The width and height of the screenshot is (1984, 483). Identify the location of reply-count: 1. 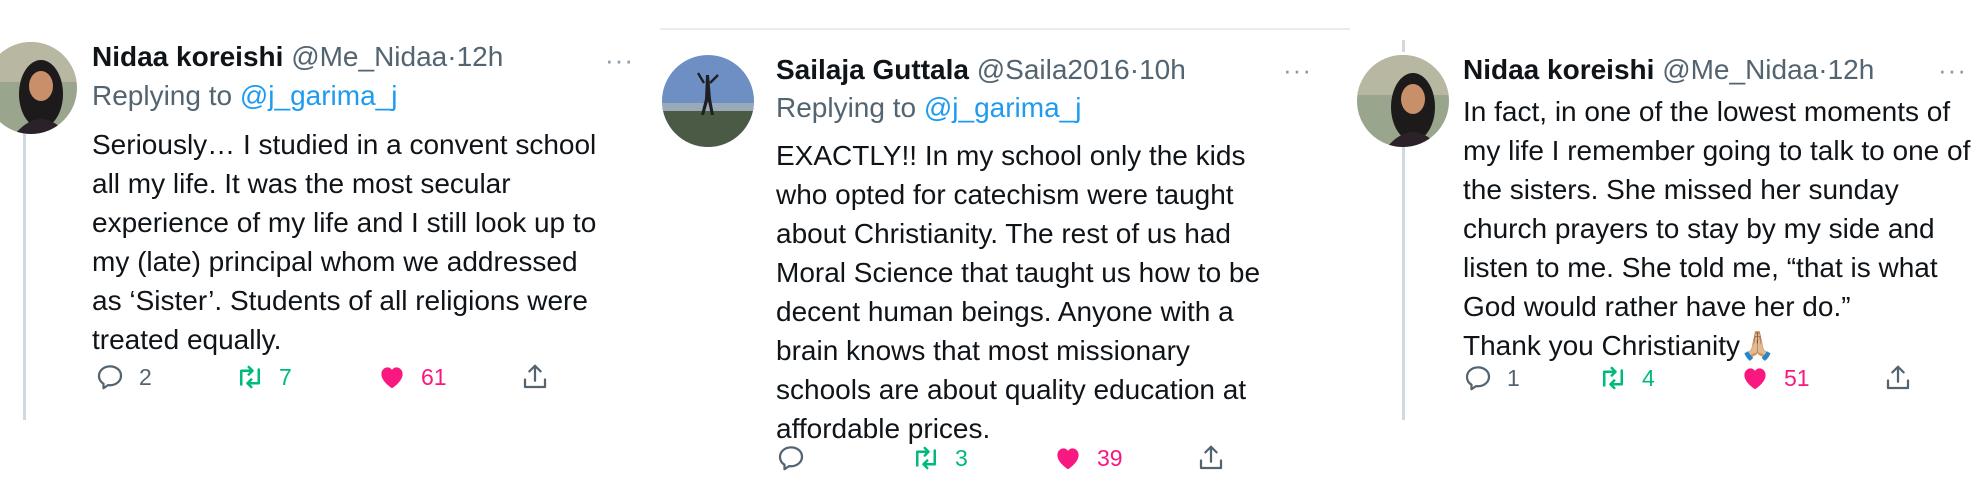
(1513, 377).